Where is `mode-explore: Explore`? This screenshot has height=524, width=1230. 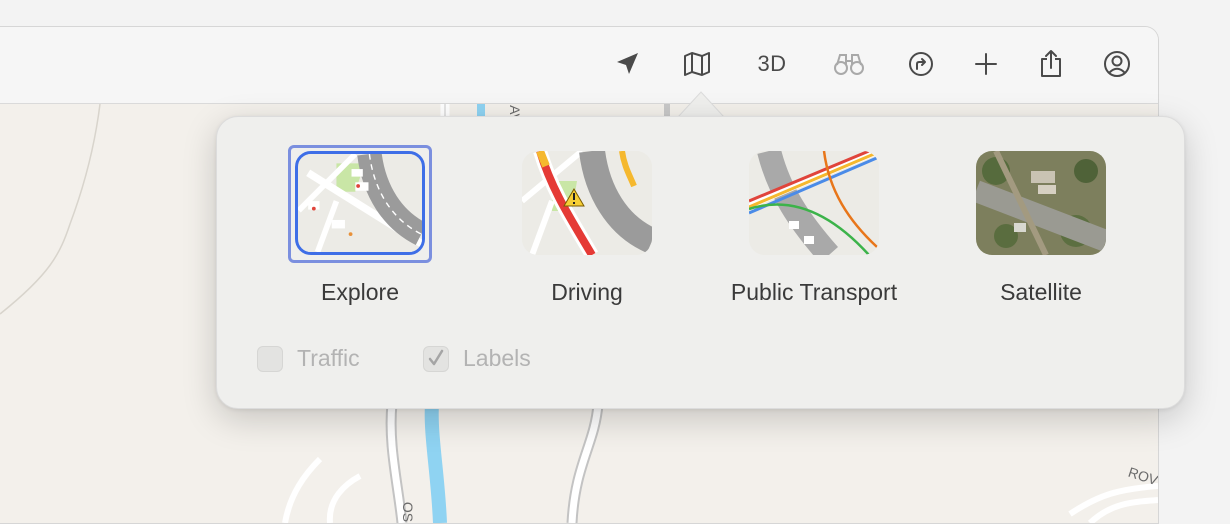 mode-explore: Explore is located at coordinates (360, 225).